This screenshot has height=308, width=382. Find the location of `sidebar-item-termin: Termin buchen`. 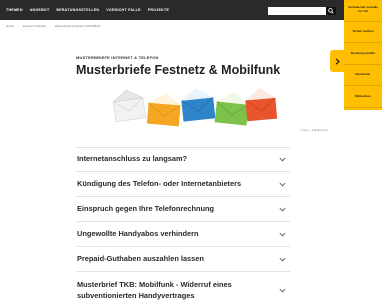

sidebar-item-termin: Termin buchen is located at coordinates (363, 33).